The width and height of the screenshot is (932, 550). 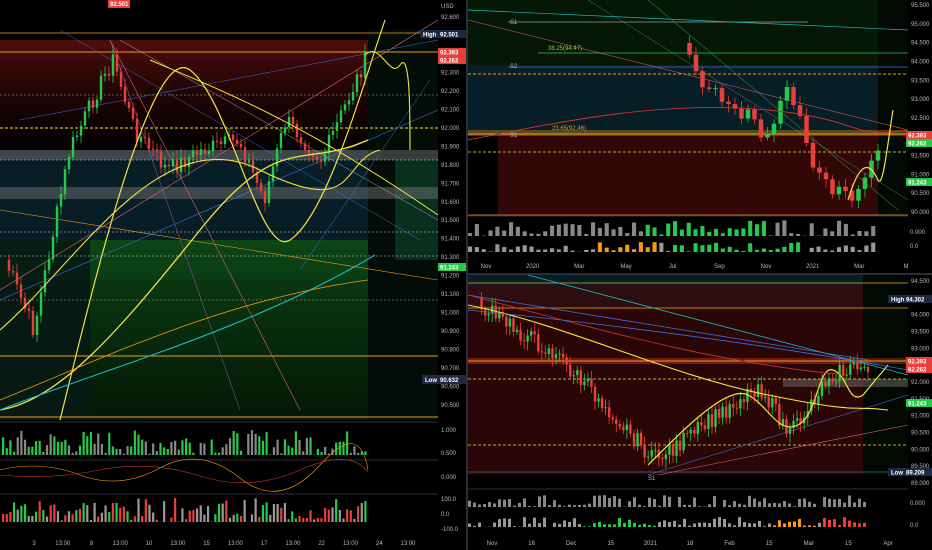 What do you see at coordinates (893, 107) in the screenshot?
I see `tr-projection-zone` at bounding box center [893, 107].